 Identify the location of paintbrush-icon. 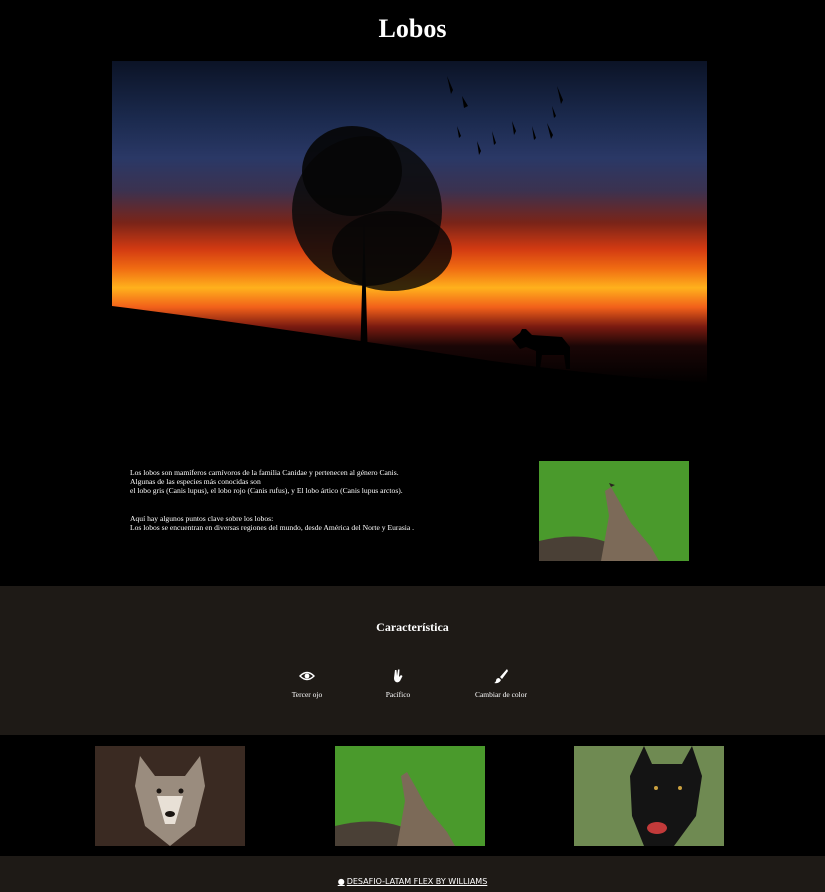
(501, 676).